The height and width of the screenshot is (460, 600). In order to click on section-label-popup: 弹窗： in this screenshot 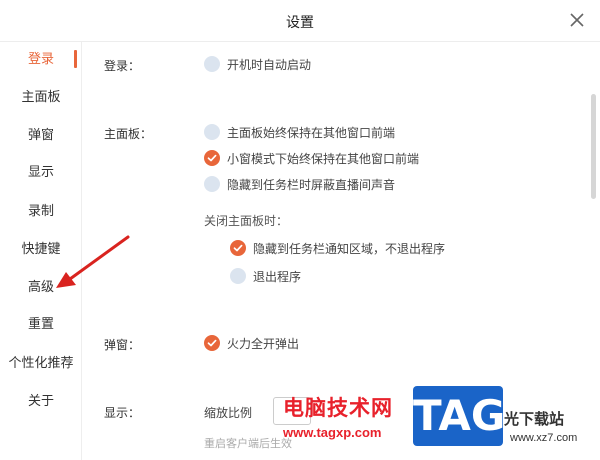, I will do `click(122, 345)`.